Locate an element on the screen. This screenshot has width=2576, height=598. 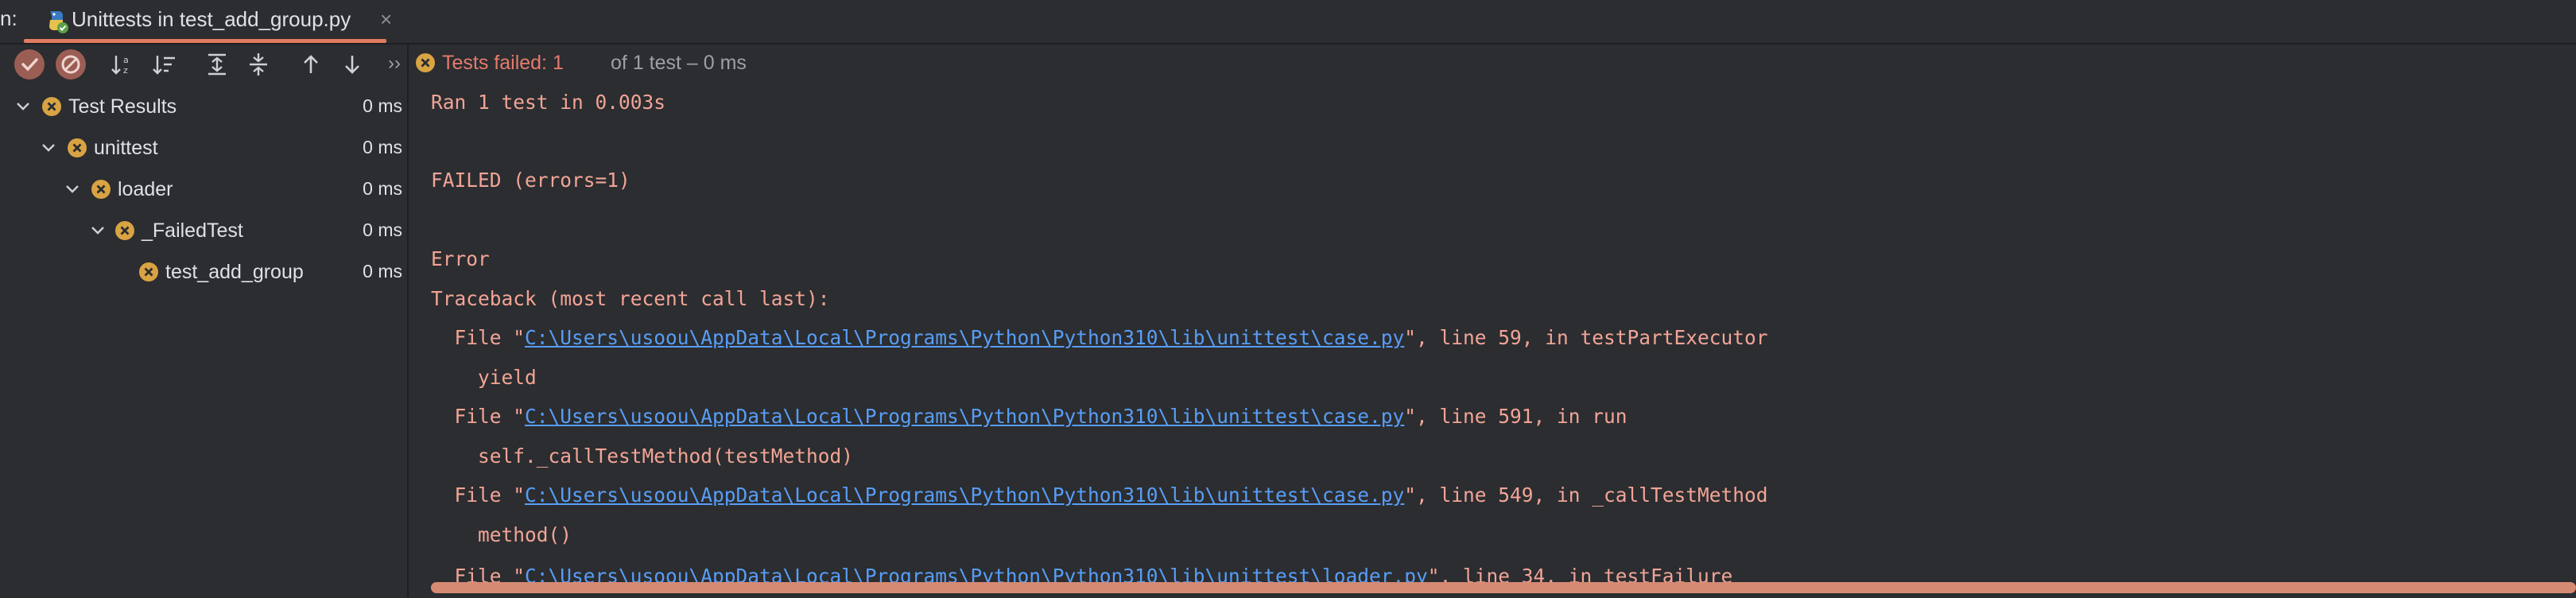
tree-node-unittest: unittest 0 ms is located at coordinates (203, 148).